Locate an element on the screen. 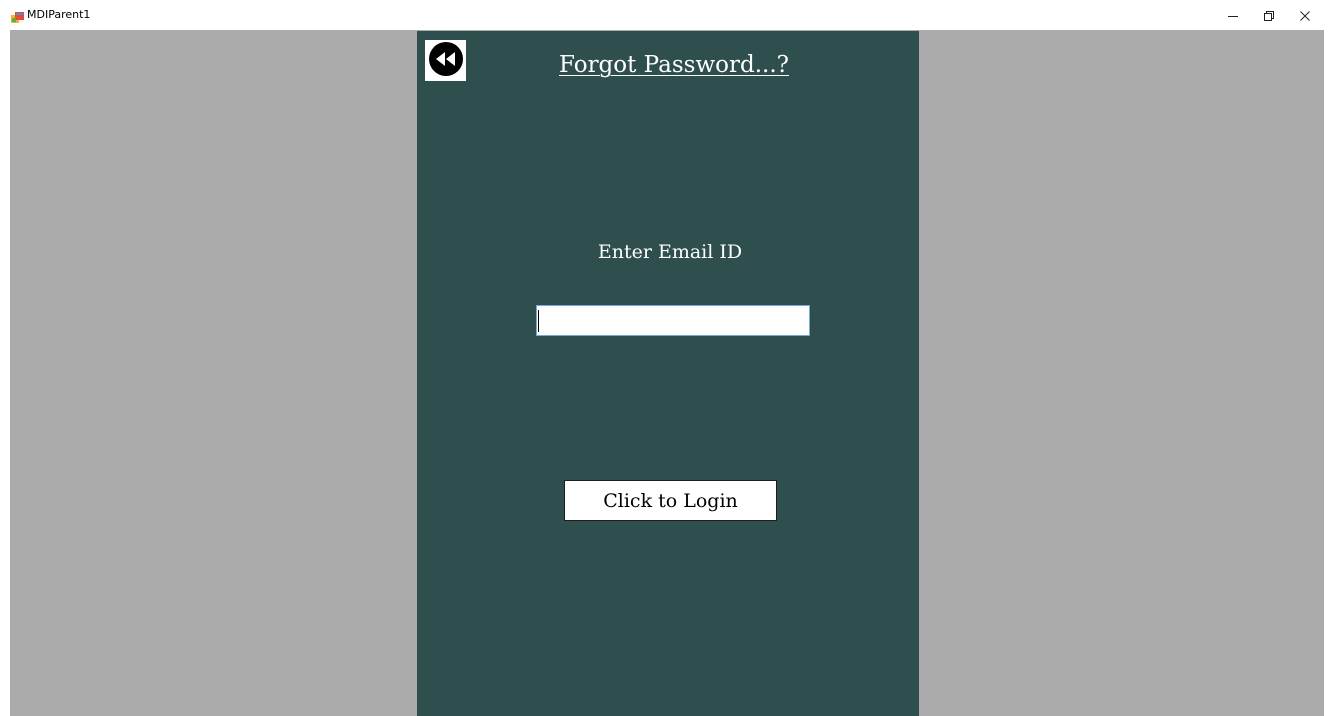 The width and height of the screenshot is (1330, 716). app-icon is located at coordinates (17, 16).